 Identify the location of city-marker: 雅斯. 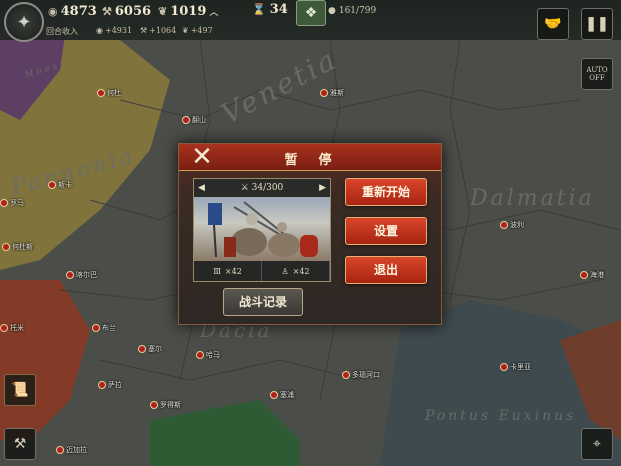
(332, 93).